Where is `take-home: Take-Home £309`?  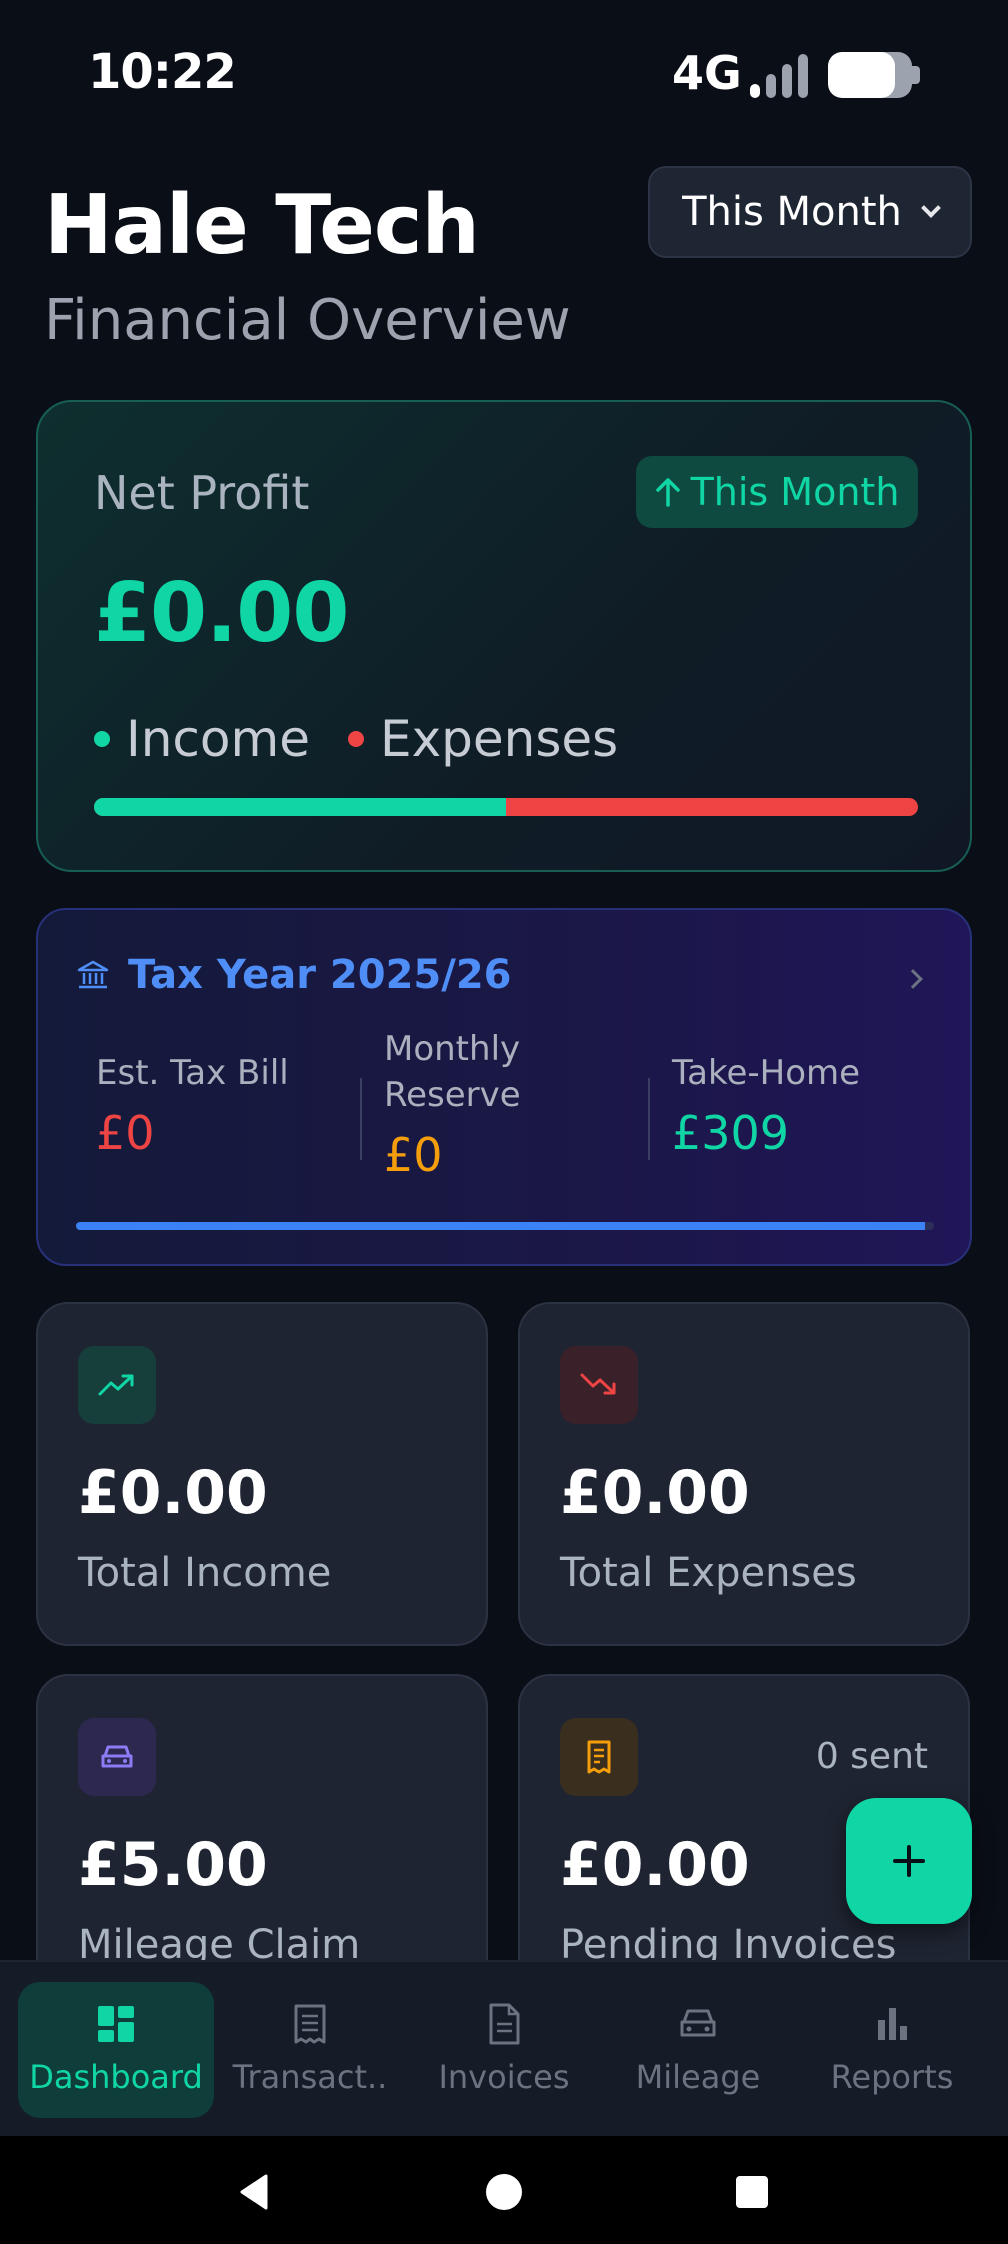 take-home: Take-Home £309 is located at coordinates (802, 1105).